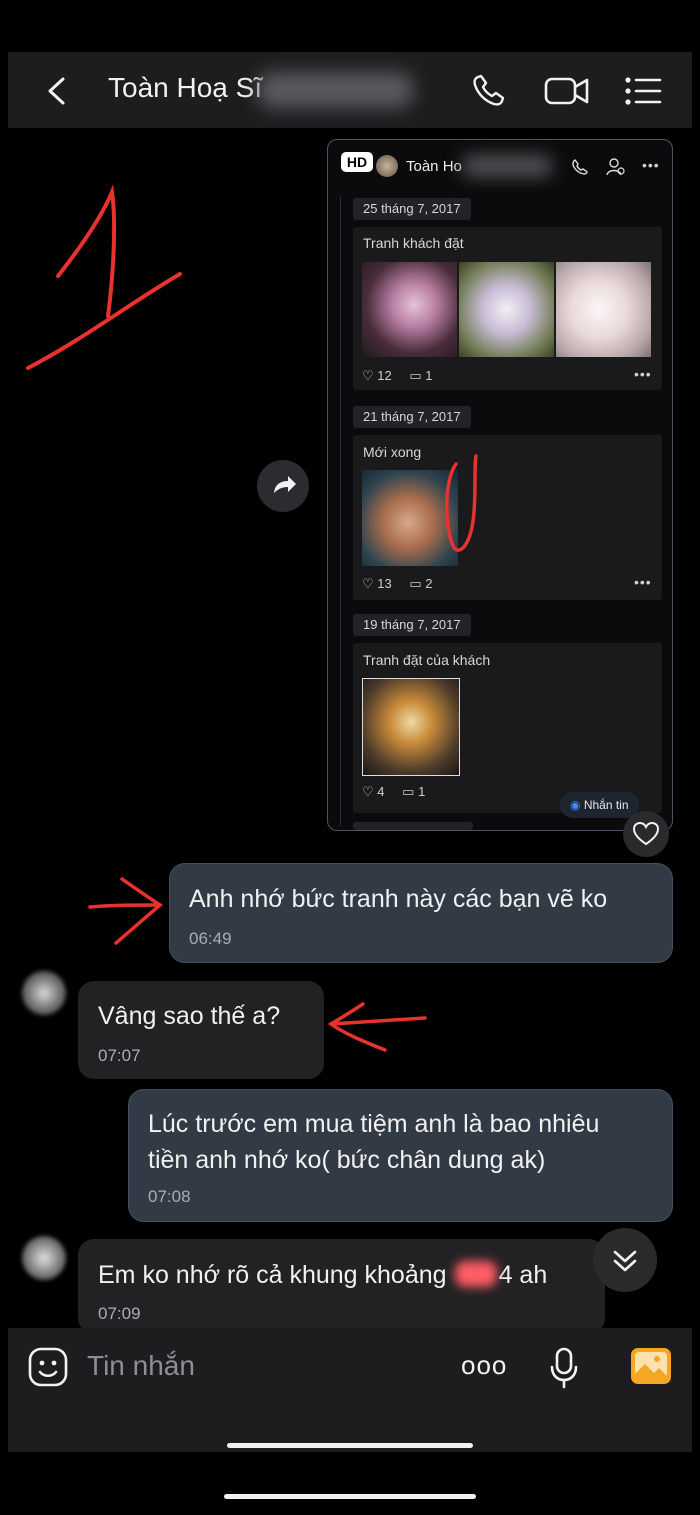 Image resolution: width=700 pixels, height=1515 pixels. Describe the element at coordinates (506, 309) in the screenshot. I see `painting-flowers-thumbnail` at that location.